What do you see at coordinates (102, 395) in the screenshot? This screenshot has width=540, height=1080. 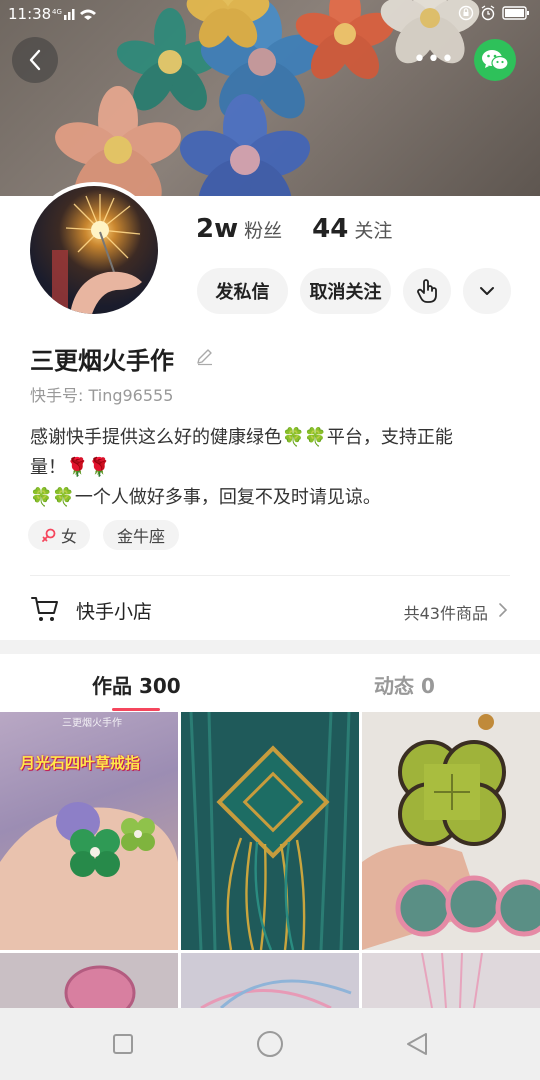 I see `kuaishou-id: 快手号: Ting96555` at bounding box center [102, 395].